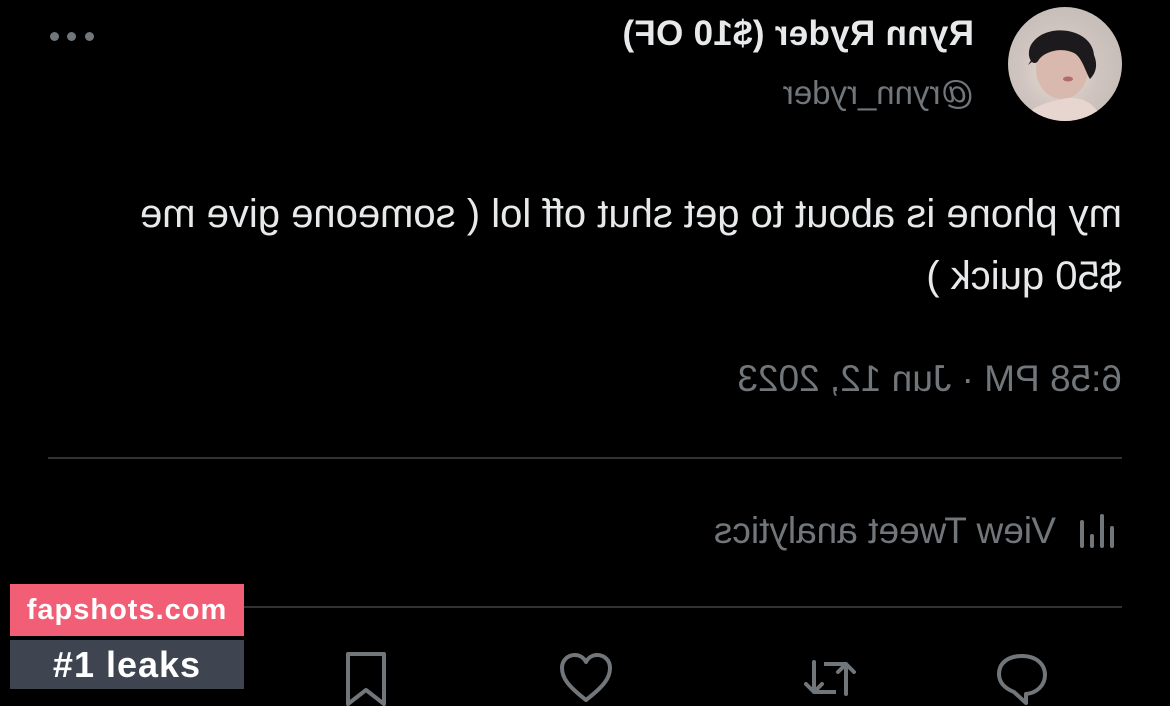  What do you see at coordinates (798, 34) in the screenshot?
I see `display-name: Rynn Ryder ($10 OF)` at bounding box center [798, 34].